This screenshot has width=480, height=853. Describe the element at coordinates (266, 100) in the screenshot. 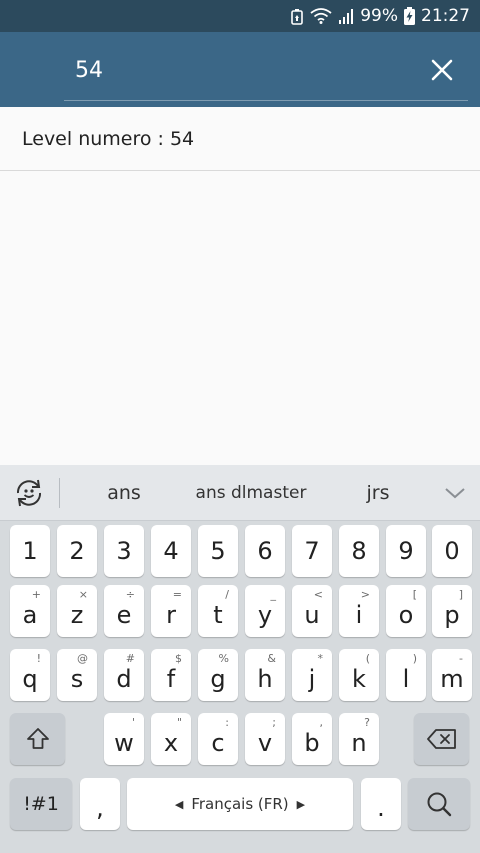

I see `search-underline` at that location.